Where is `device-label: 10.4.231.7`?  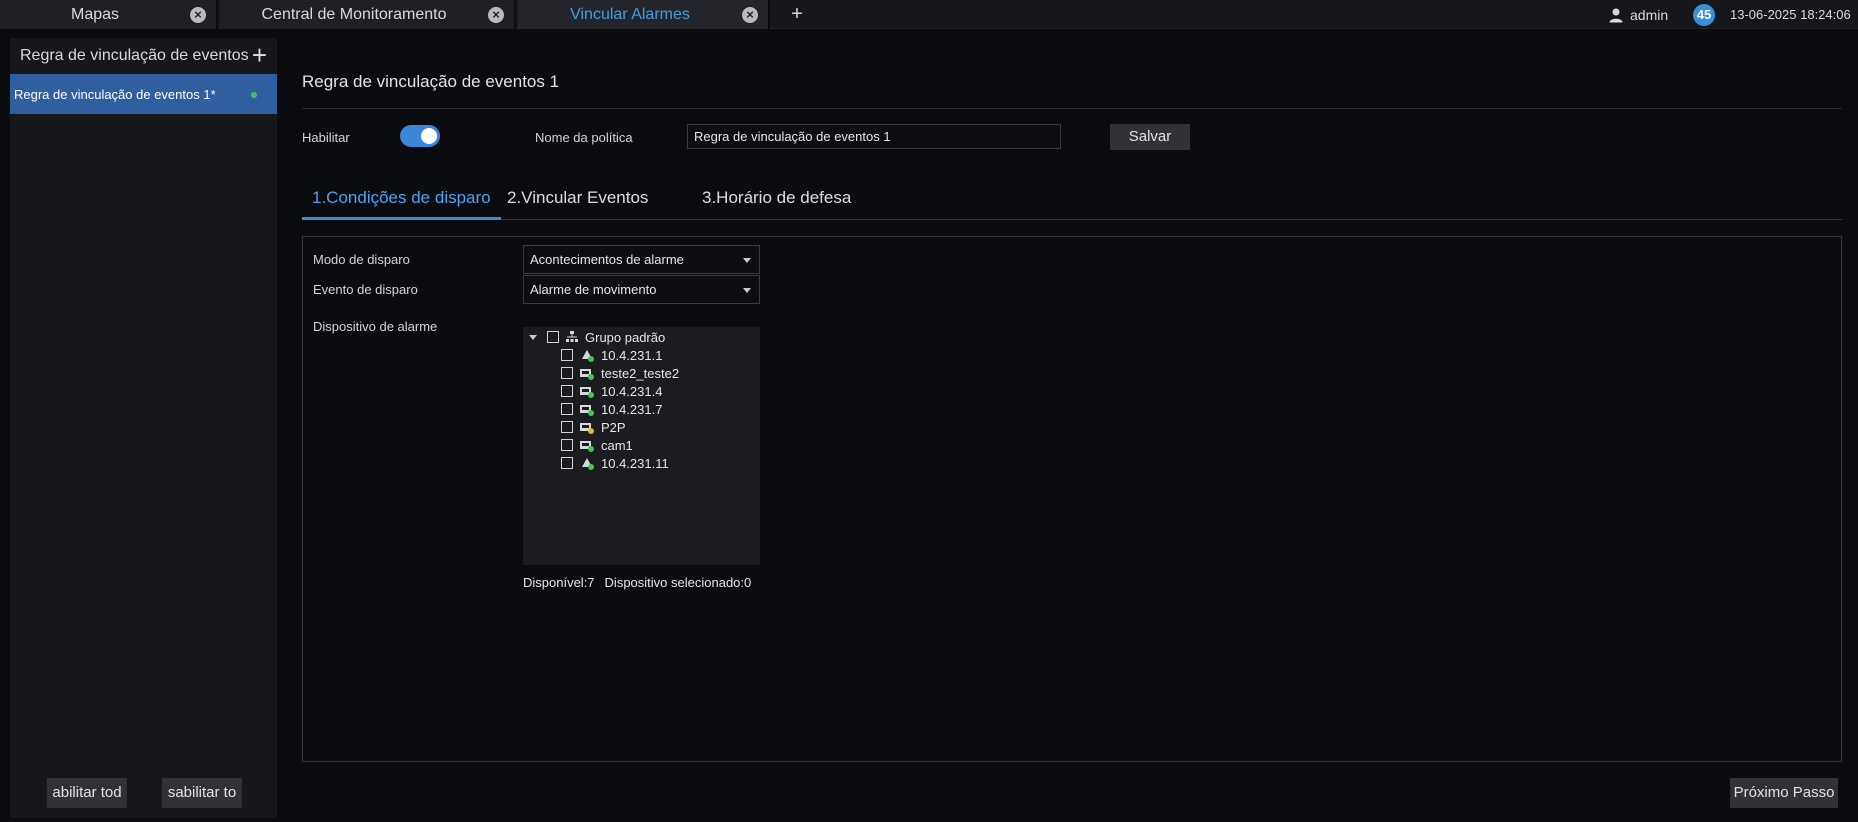
device-label: 10.4.231.7 is located at coordinates (632, 409).